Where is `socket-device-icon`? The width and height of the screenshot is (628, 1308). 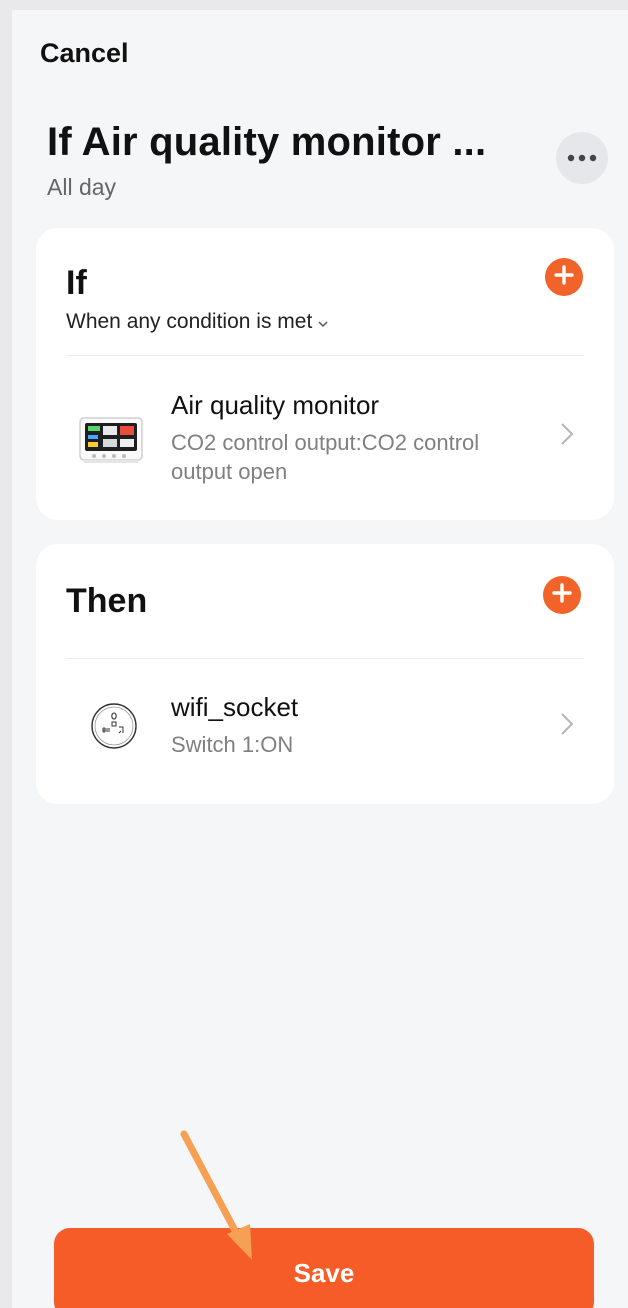
socket-device-icon is located at coordinates (114, 728).